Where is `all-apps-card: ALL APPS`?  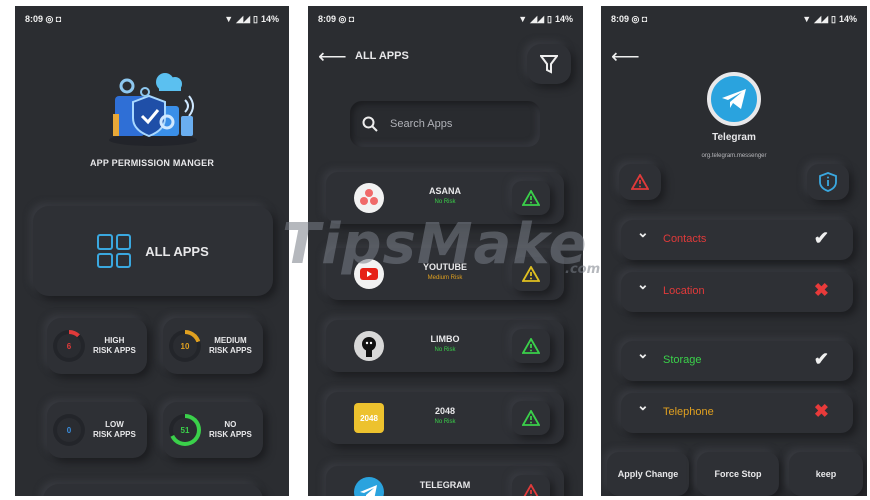
all-apps-card: ALL APPS is located at coordinates (153, 251).